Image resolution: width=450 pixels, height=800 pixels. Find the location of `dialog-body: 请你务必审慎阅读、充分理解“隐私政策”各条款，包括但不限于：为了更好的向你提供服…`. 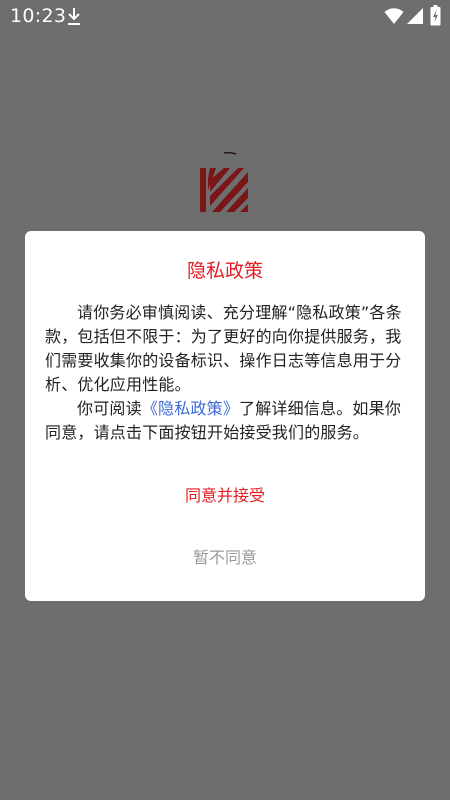

dialog-body: 请你务必审慎阅读、充分理解“隐私政策”各条款，包括但不限于：为了更好的向你提供服… is located at coordinates (227, 373).